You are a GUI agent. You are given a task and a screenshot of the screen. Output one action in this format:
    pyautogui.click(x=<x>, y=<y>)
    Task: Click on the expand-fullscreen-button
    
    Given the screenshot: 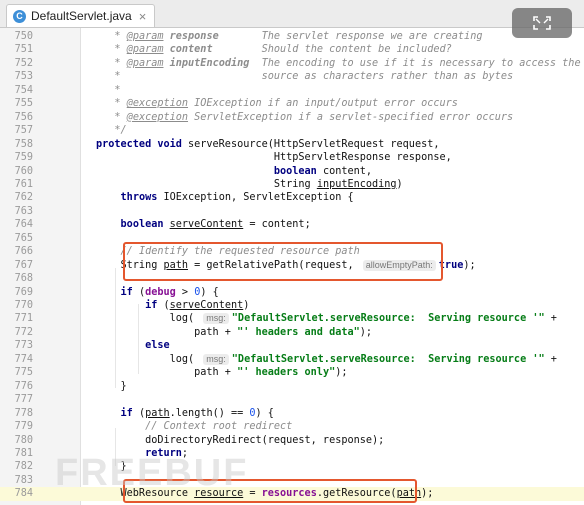 What is the action you would take?
    pyautogui.click(x=542, y=23)
    